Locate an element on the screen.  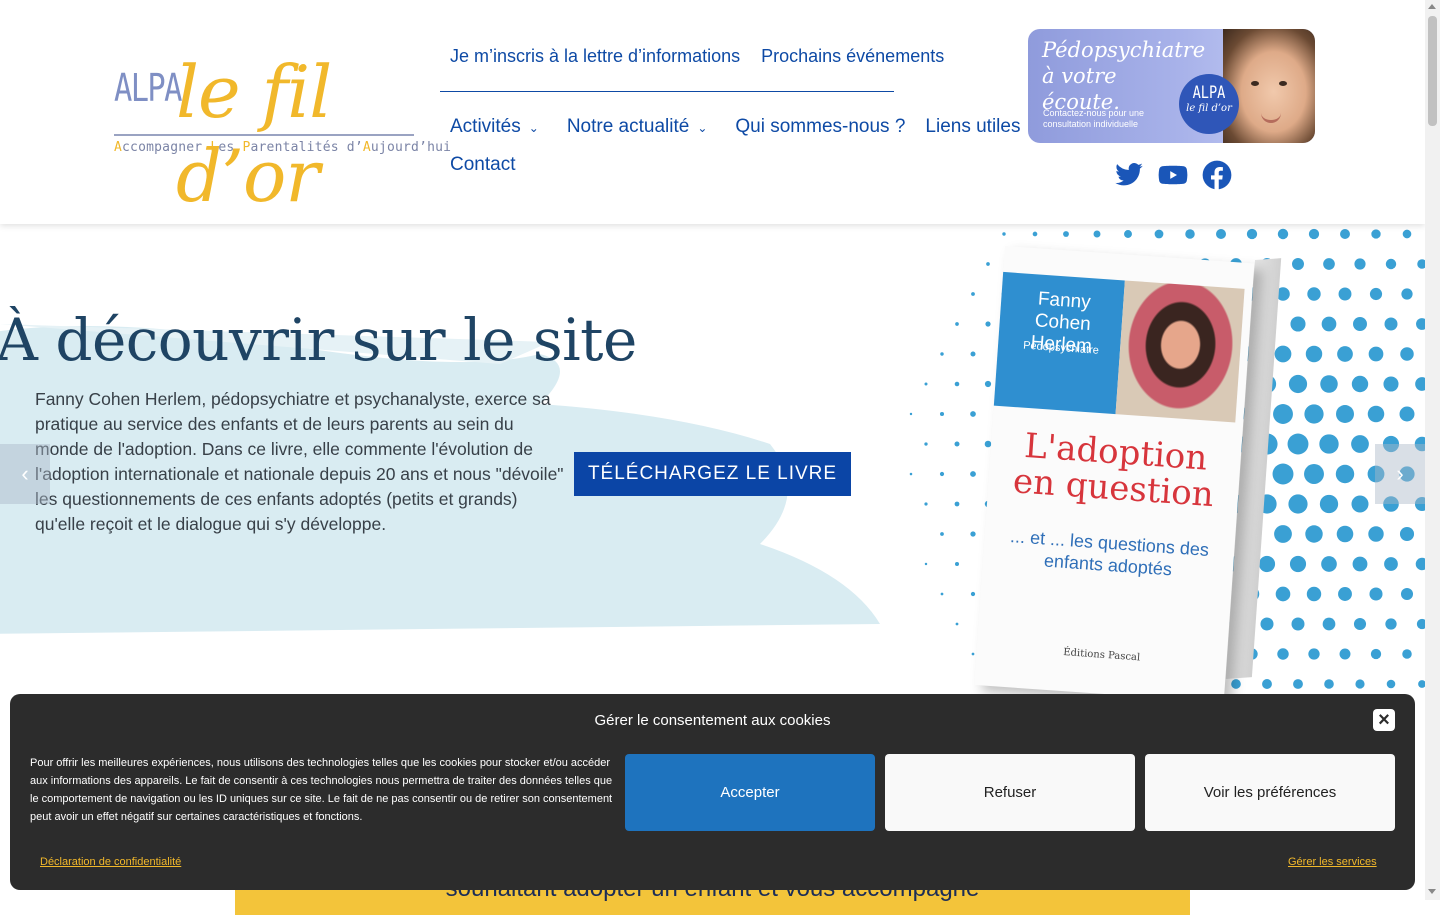
nav-item-actualite: Notre actualité ⌄ is located at coordinates (637, 127).